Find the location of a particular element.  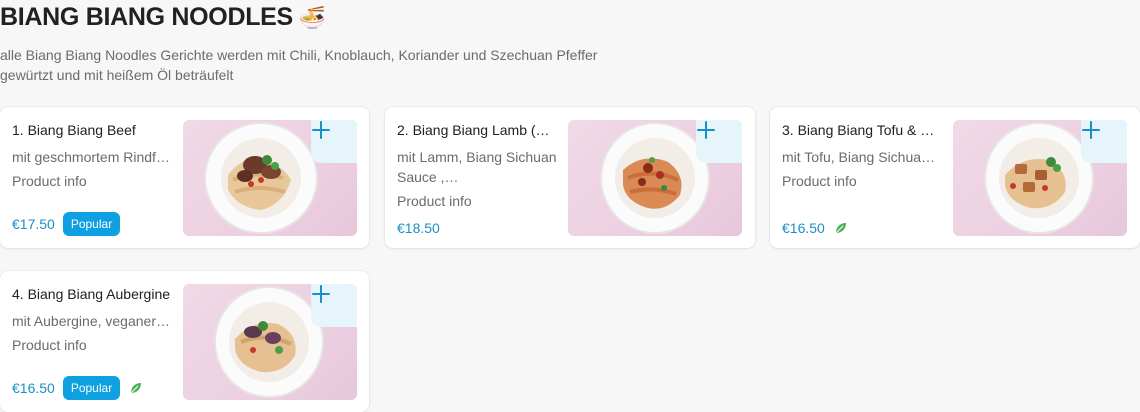

item-price: €17.50 is located at coordinates (33, 224).